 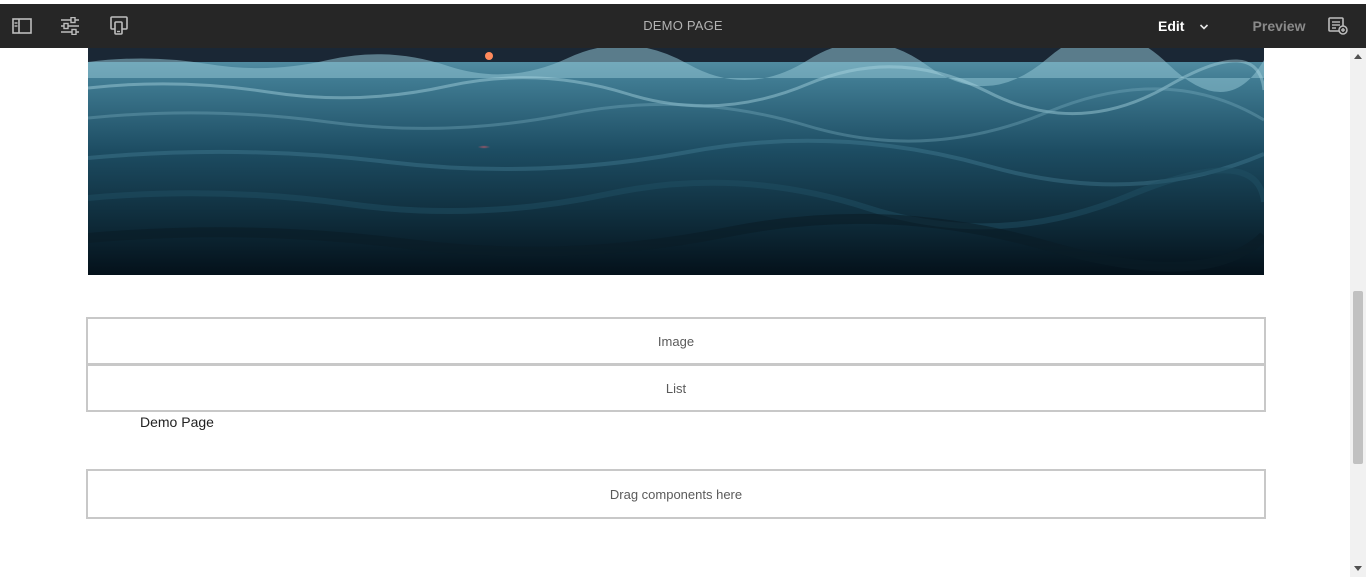 What do you see at coordinates (1204, 28) in the screenshot?
I see `chevron-down-icon` at bounding box center [1204, 28].